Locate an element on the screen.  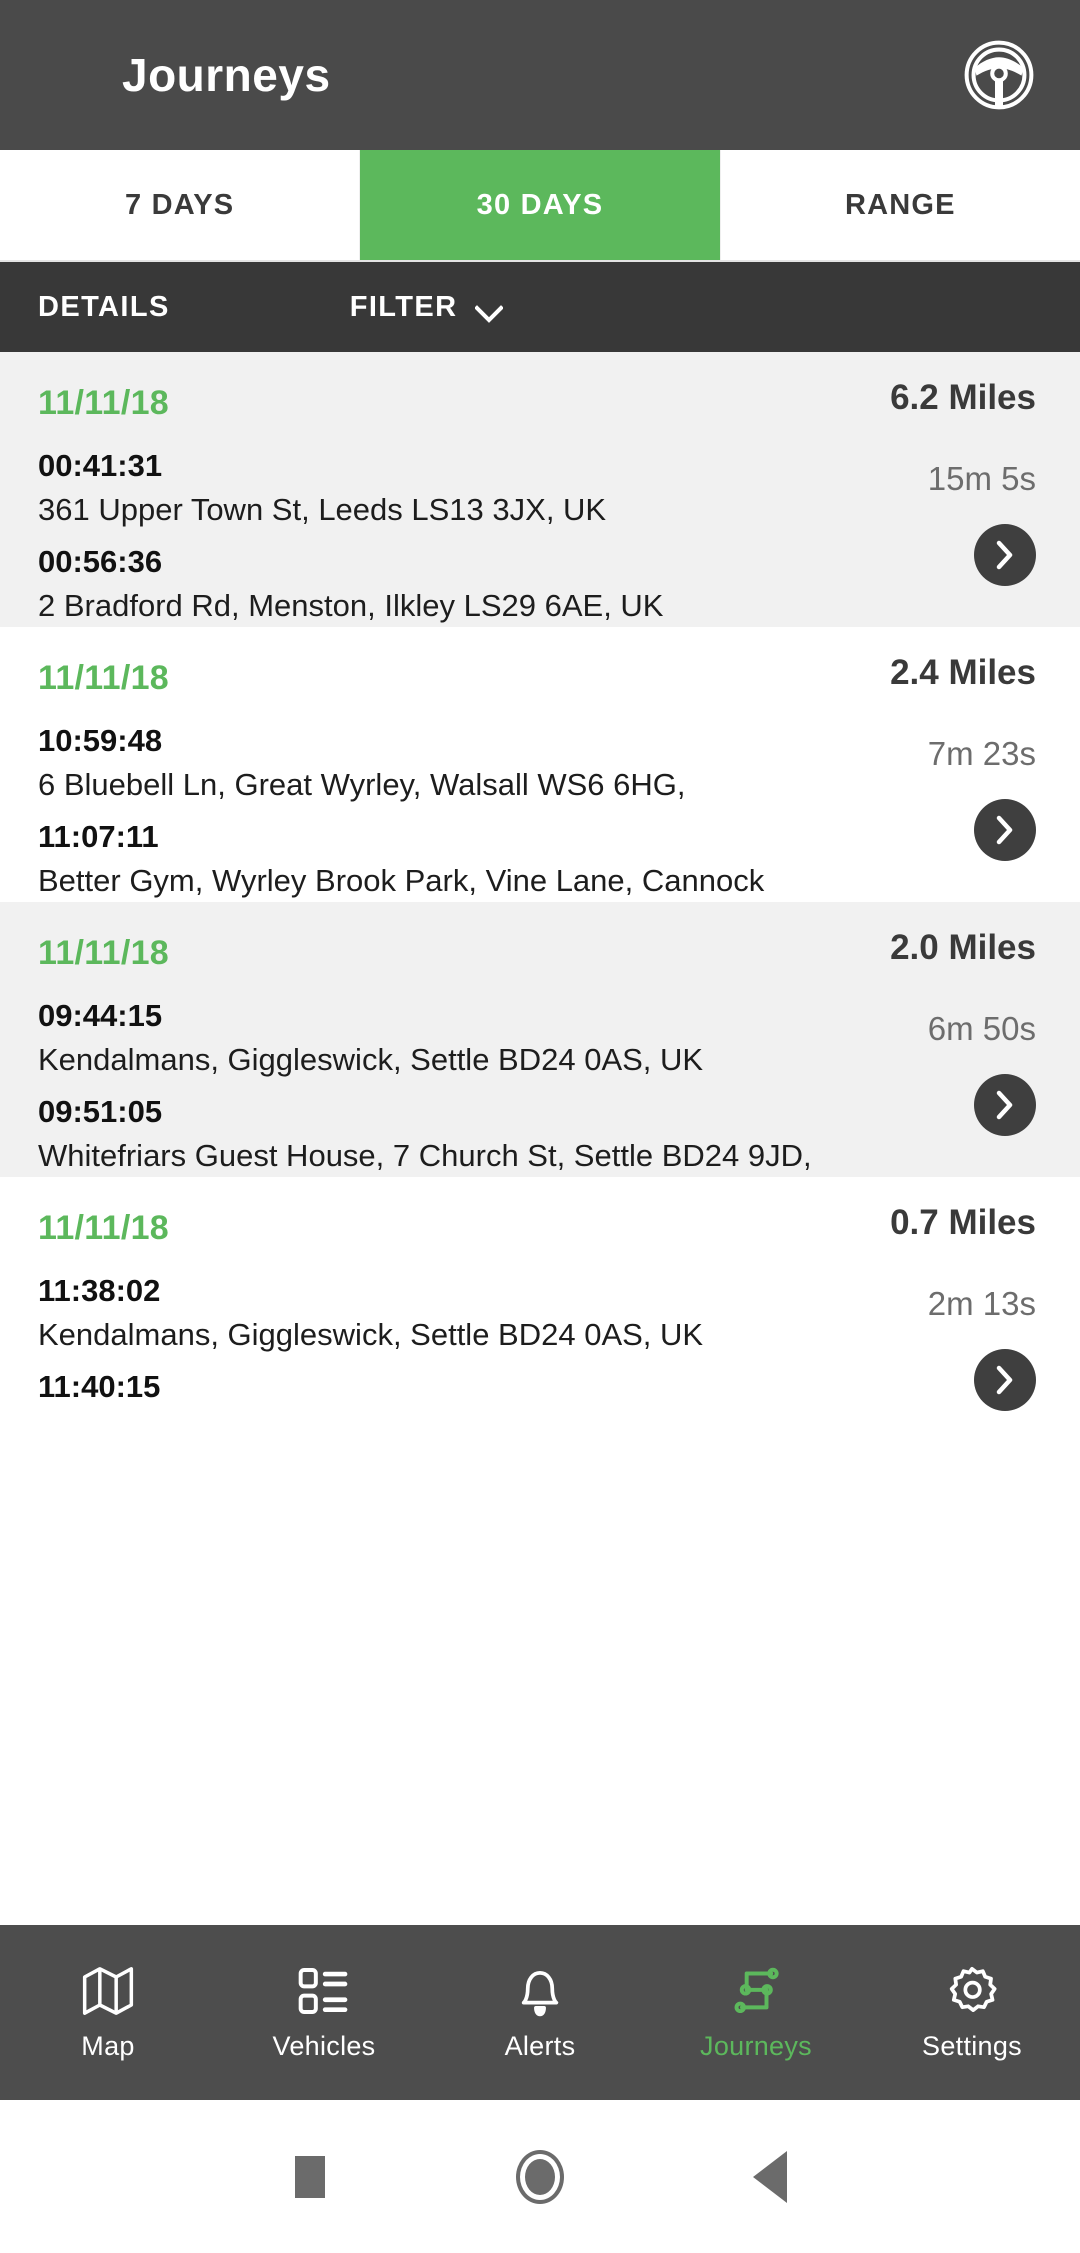
nav-item-map-label: Map is located at coordinates (108, 2046).